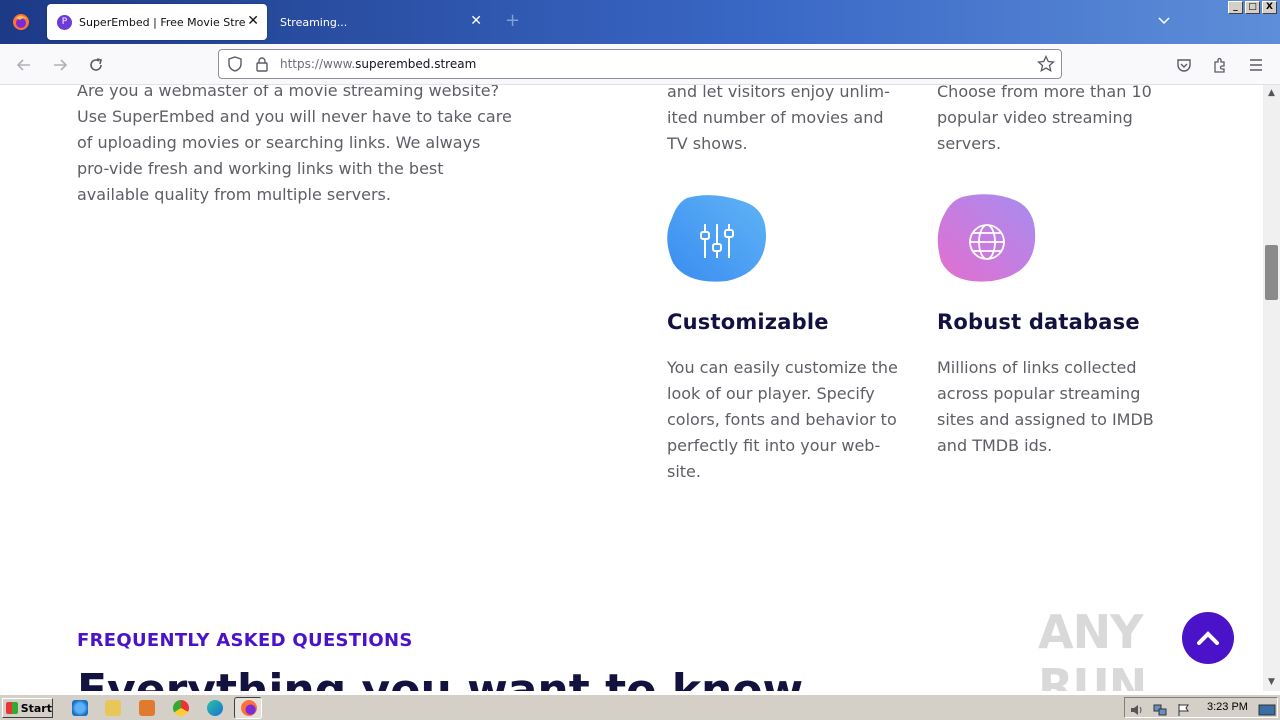 The height and width of the screenshot is (720, 1280). I want to click on taskbar: Start 3:23 PM, so click(640, 707).